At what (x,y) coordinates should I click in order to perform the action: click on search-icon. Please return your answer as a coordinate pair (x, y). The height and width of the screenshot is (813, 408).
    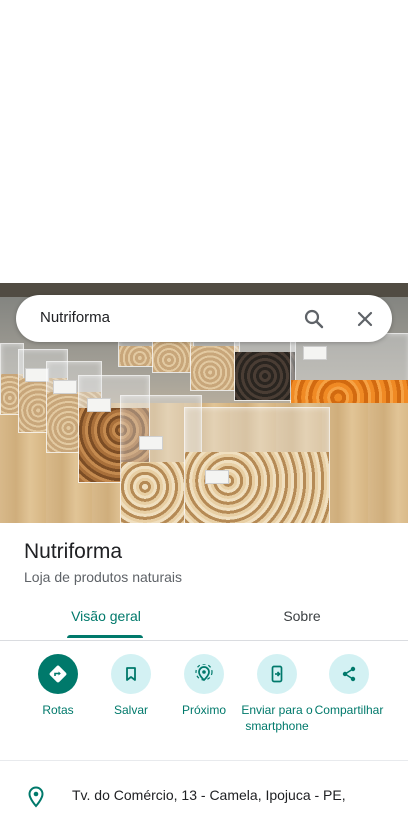
    Looking at the image, I should click on (314, 319).